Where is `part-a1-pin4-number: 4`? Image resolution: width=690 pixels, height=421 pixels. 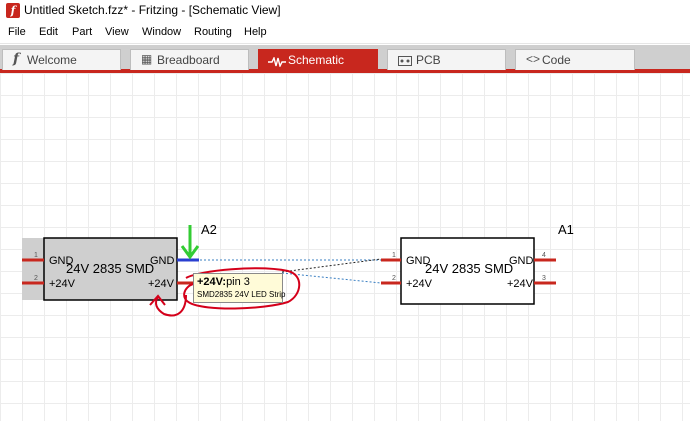
part-a1-pin4-number: 4 is located at coordinates (544, 255).